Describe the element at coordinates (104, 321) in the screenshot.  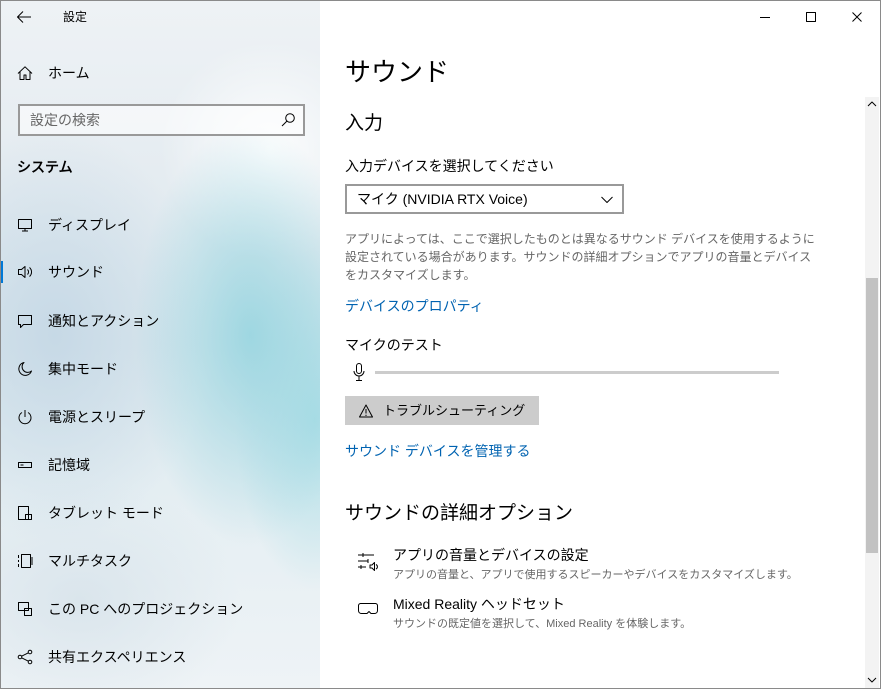
I see `sidebar-item-label: 通知とアクション` at that location.